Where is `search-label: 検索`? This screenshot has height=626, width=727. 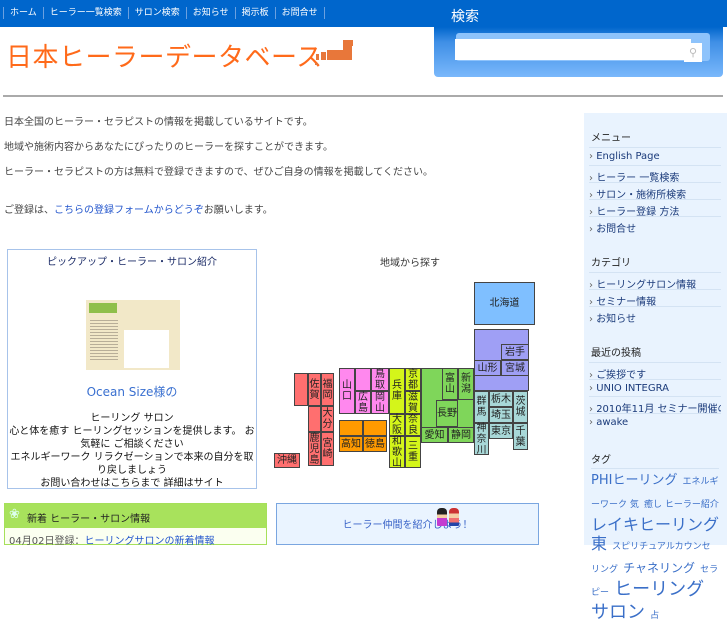 search-label: 検索 is located at coordinates (465, 17).